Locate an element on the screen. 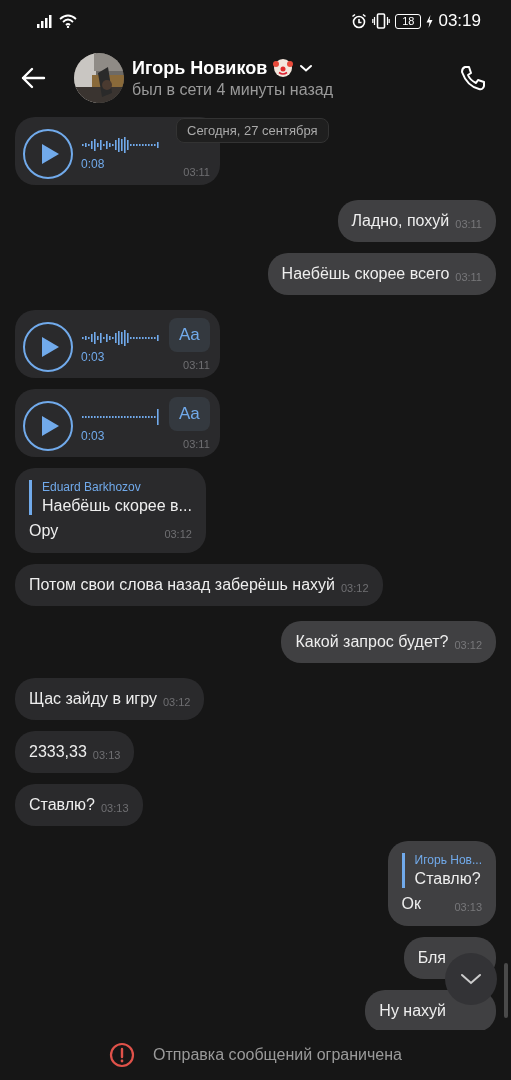 The height and width of the screenshot is (1080, 511). warning-icon is located at coordinates (122, 1055).